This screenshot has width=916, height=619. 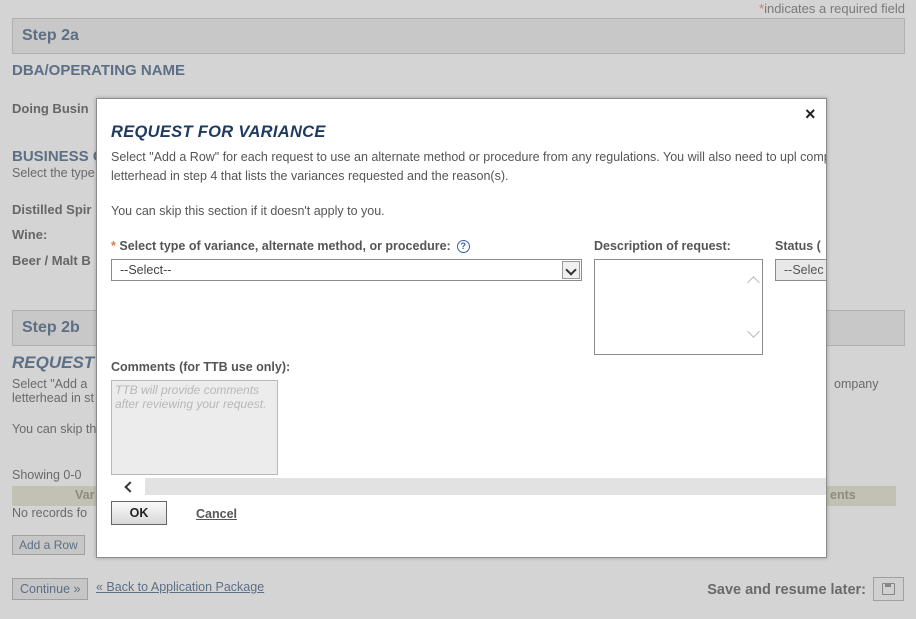 What do you see at coordinates (51, 260) in the screenshot?
I see `beer-label: Beer / Malt B` at bounding box center [51, 260].